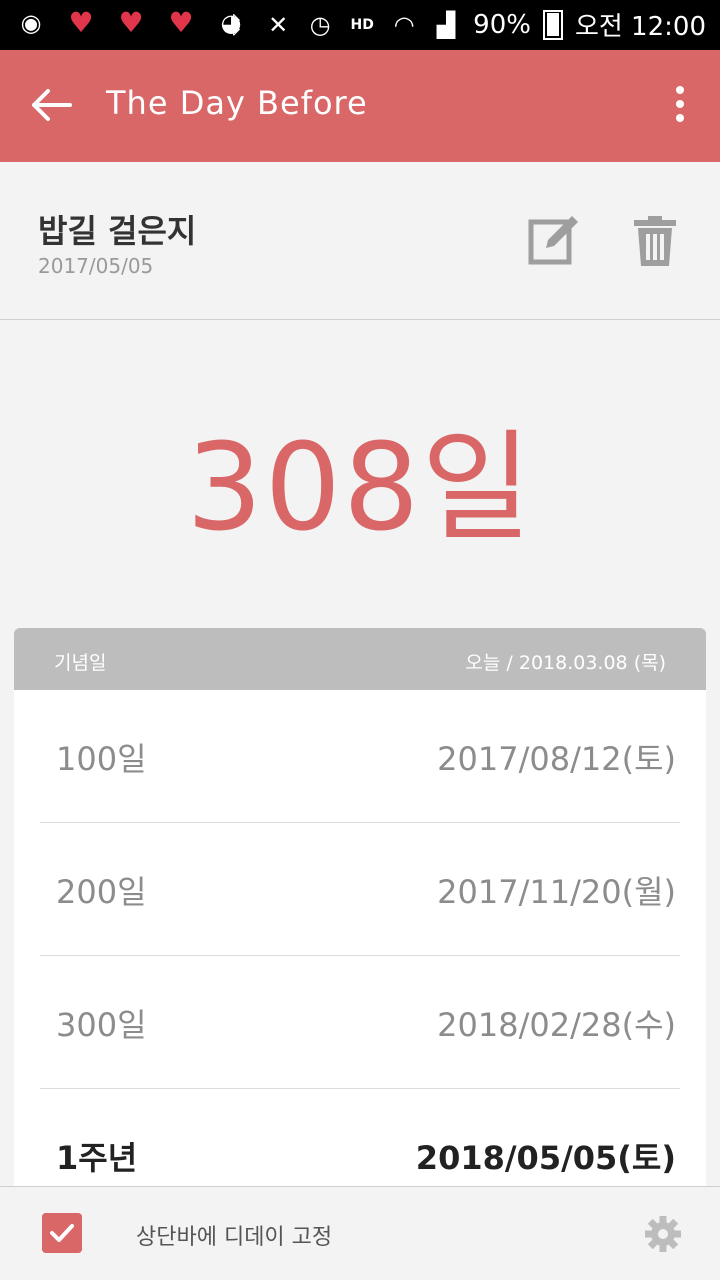 This screenshot has width=720, height=1280. Describe the element at coordinates (96, 266) in the screenshot. I see `event-date: 2017/05/05` at that location.